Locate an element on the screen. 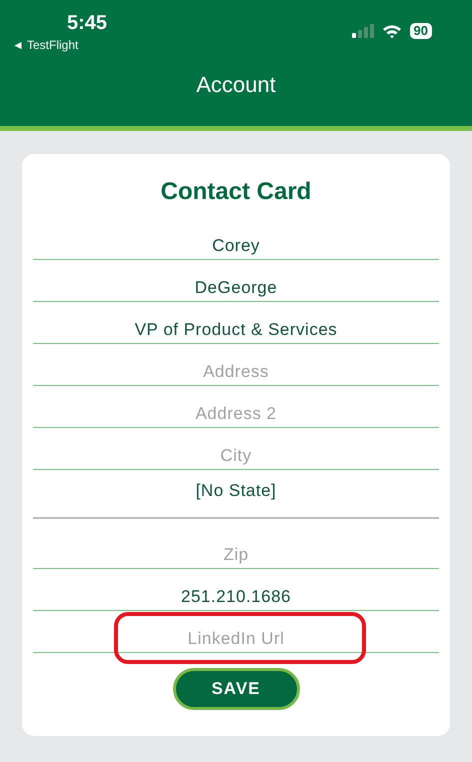 The image size is (472, 762). input-field: Address is located at coordinates (236, 365).